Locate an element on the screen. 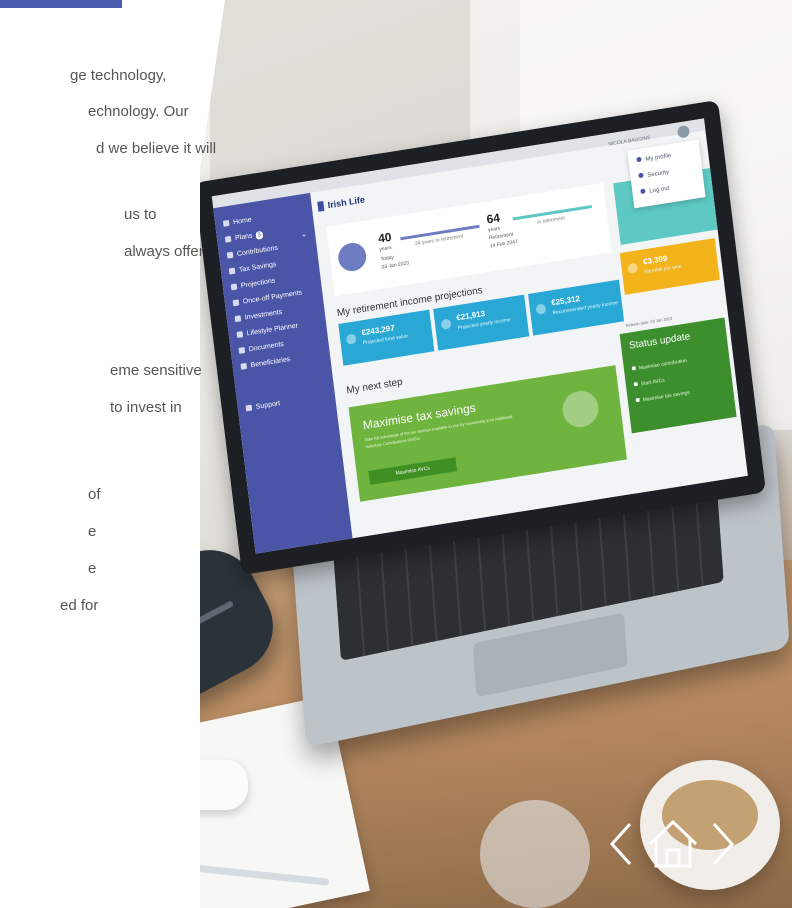 The image size is (792, 908). stat-value: €25,312 is located at coordinates (565, 300).